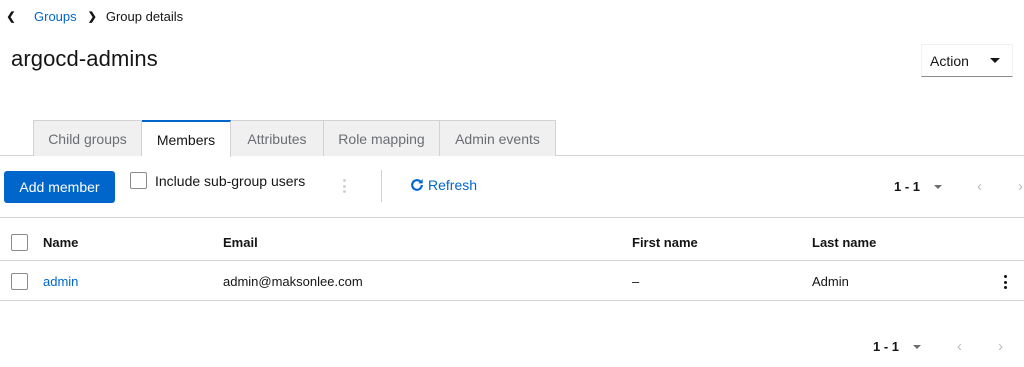 Image resolution: width=1024 pixels, height=367 pixels. I want to click on tab-label: Role mapping, so click(381, 138).